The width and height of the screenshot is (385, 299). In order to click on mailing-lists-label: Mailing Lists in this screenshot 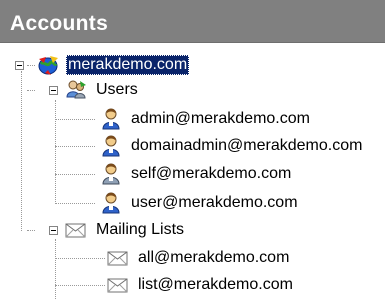, I will do `click(140, 230)`.